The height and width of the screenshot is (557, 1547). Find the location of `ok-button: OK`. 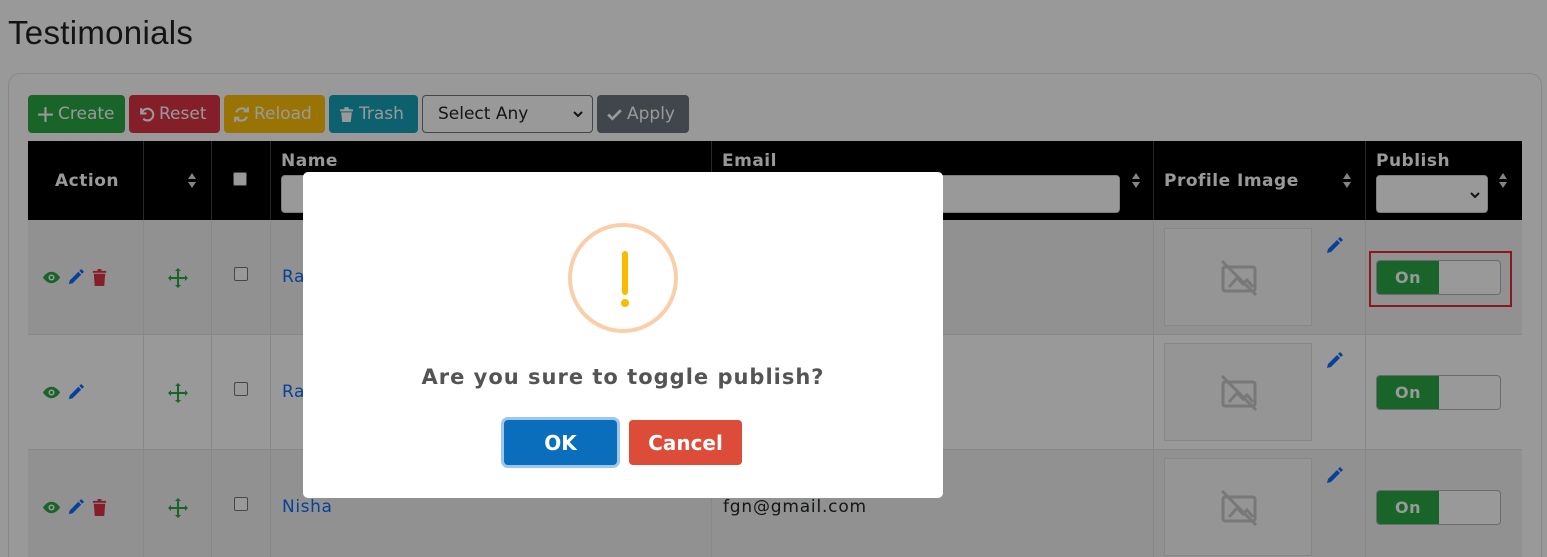

ok-button: OK is located at coordinates (560, 442).